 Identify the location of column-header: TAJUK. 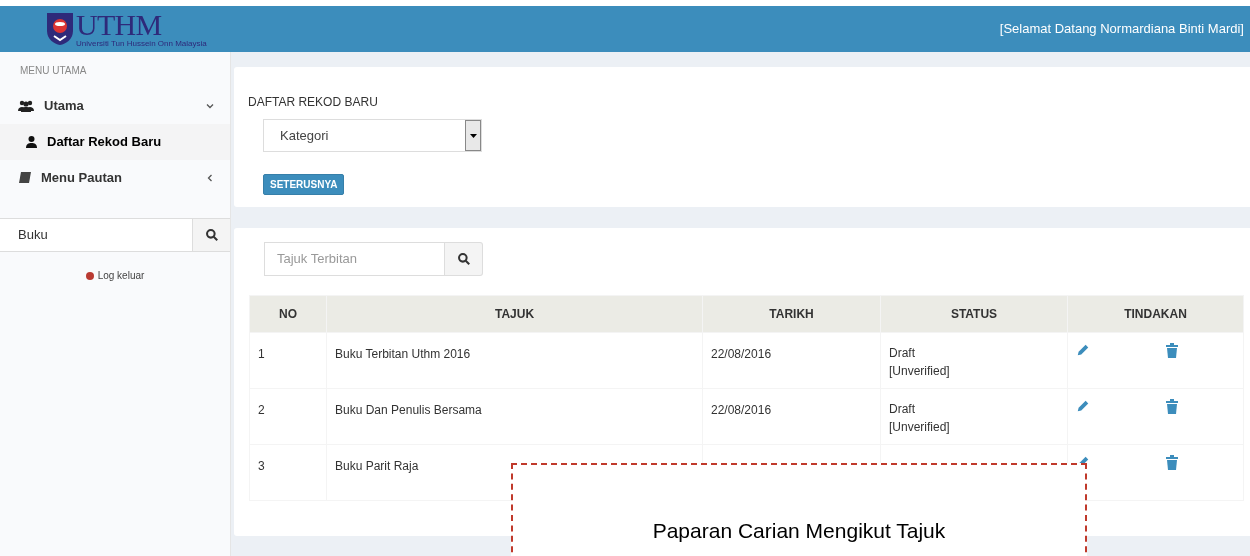
(514, 314).